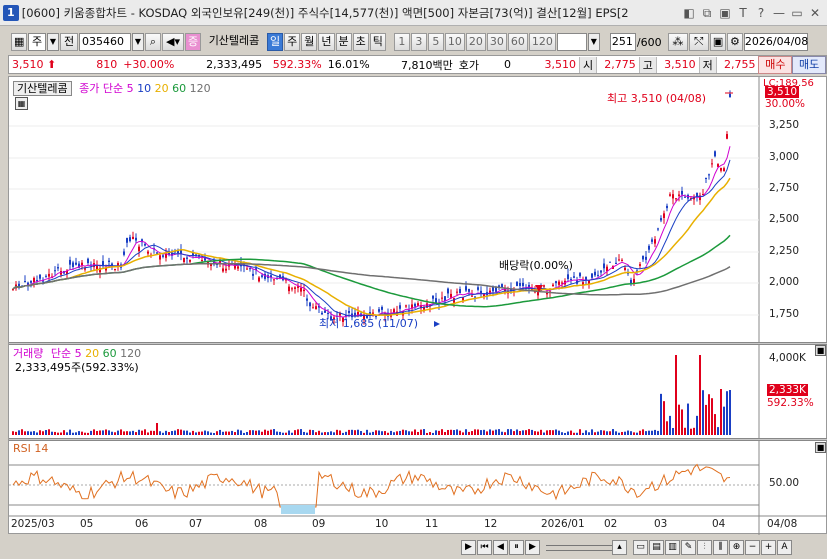  Describe the element at coordinates (401, 42) in the screenshot. I see `interval-1: 1` at that location.